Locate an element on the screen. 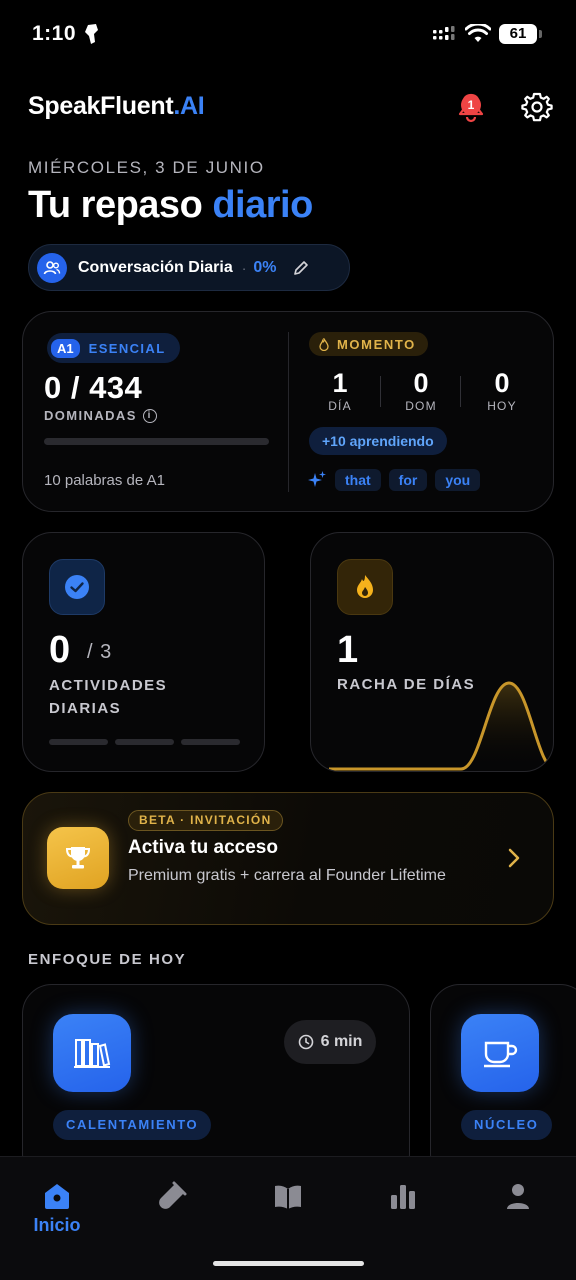 The image size is (576, 1280). daily-activities-card: 0 / 3 ACTIVIDADES DIARIAS is located at coordinates (143, 652).